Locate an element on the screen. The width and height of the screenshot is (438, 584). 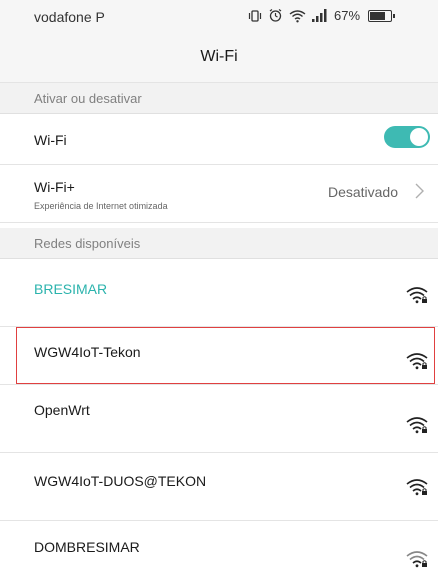
carrier-name: vodafone P is located at coordinates (69, 17).